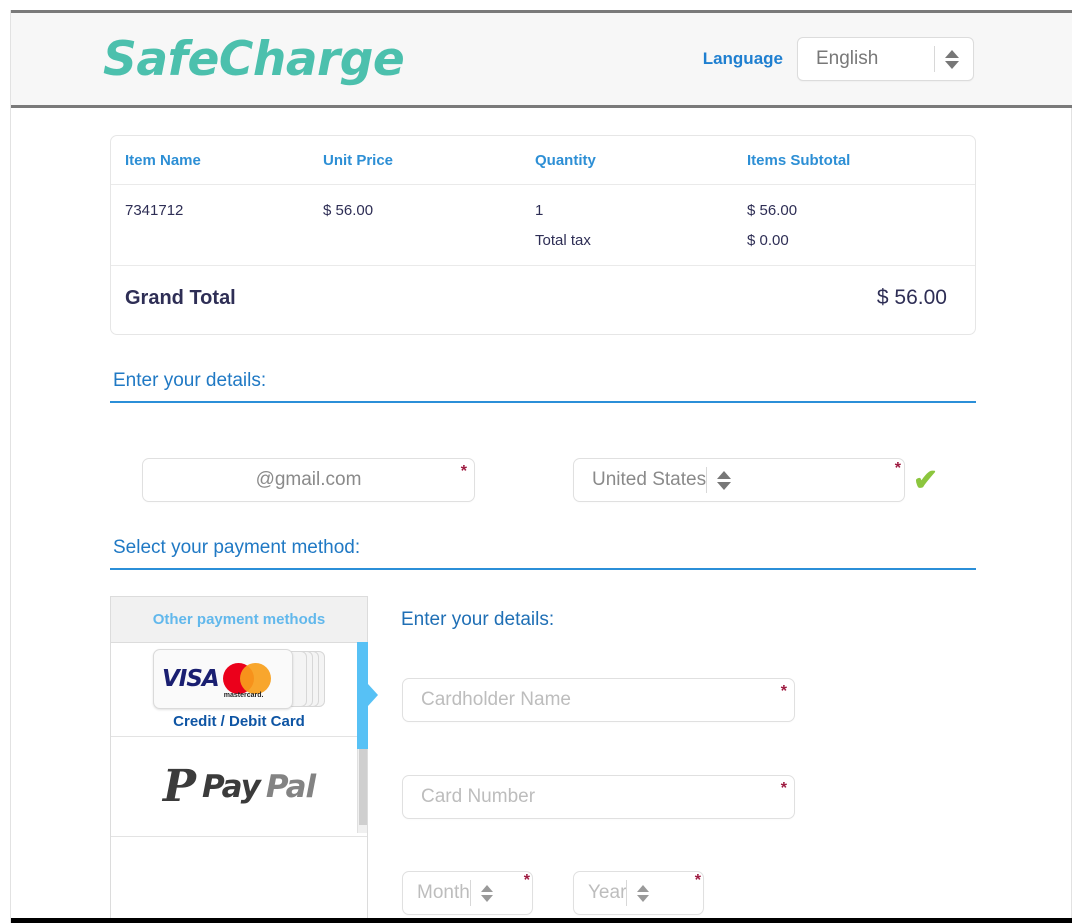 This screenshot has height=923, width=1082. What do you see at coordinates (255, 678) in the screenshot?
I see `mastercard-yellow-circle` at bounding box center [255, 678].